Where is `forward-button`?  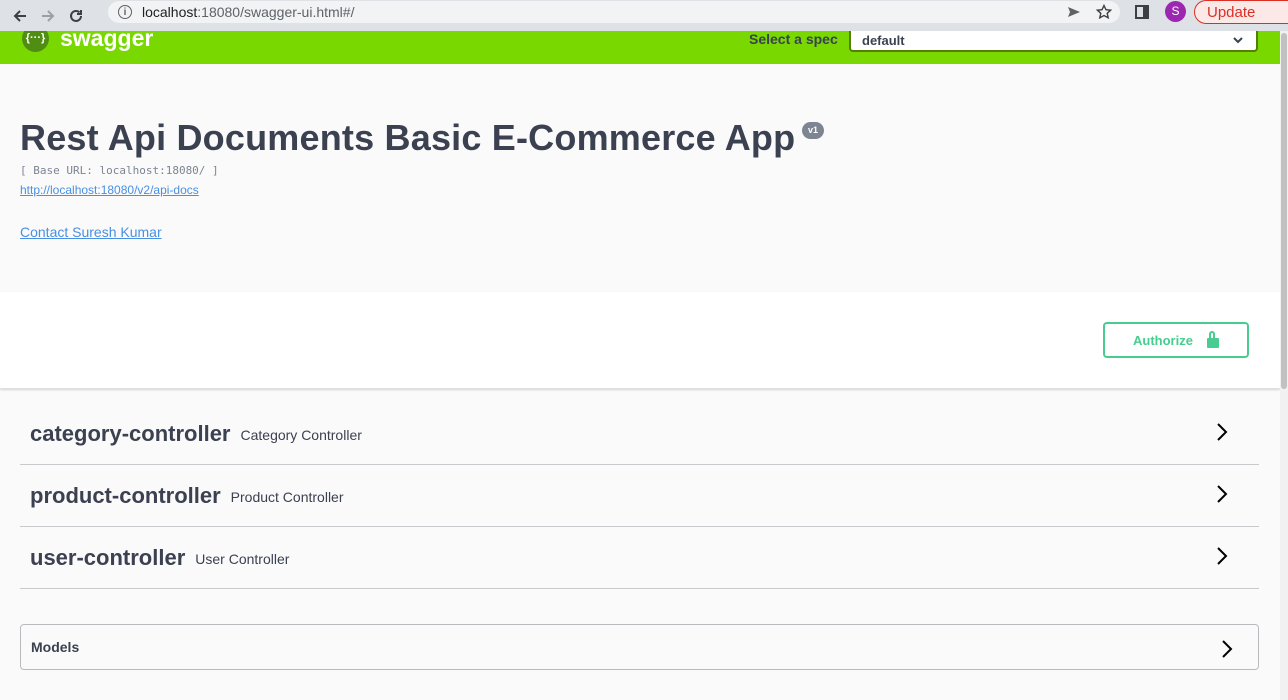
forward-button is located at coordinates (48, 16).